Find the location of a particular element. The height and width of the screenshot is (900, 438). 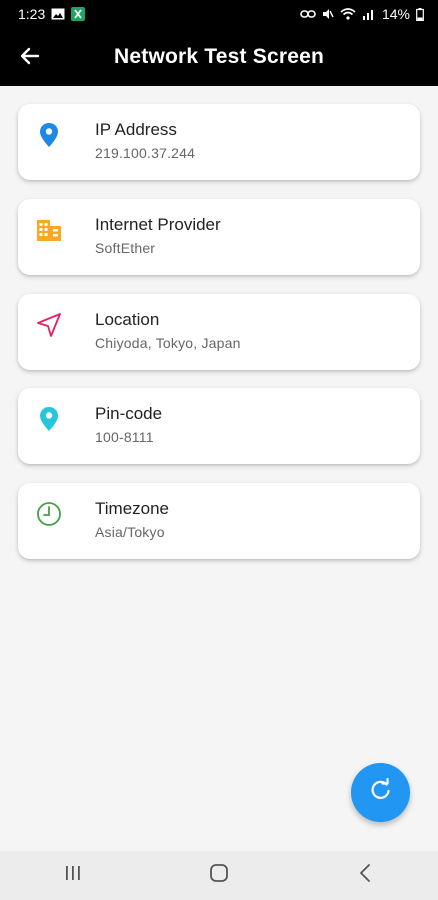

gallery-icon is located at coordinates (58, 14).